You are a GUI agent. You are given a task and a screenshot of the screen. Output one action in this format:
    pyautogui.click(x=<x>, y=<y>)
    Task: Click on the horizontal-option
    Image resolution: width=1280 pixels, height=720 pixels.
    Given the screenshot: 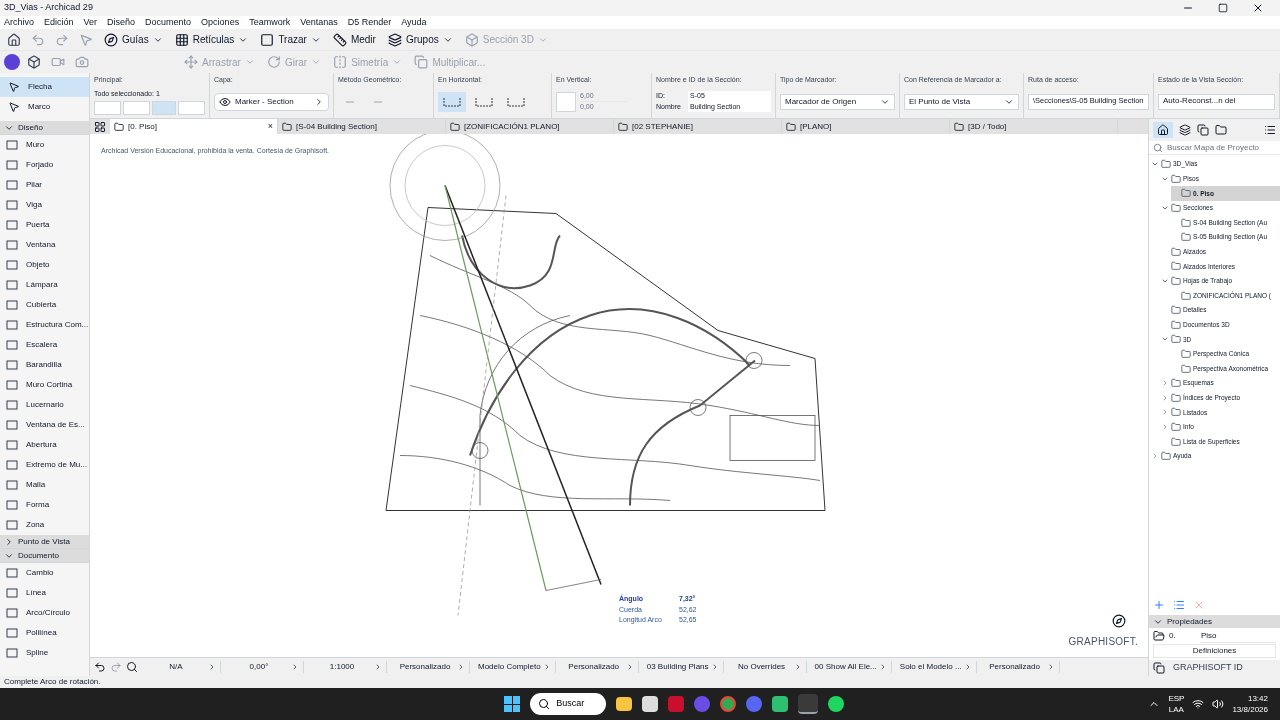 What is the action you would take?
    pyautogui.click(x=452, y=101)
    